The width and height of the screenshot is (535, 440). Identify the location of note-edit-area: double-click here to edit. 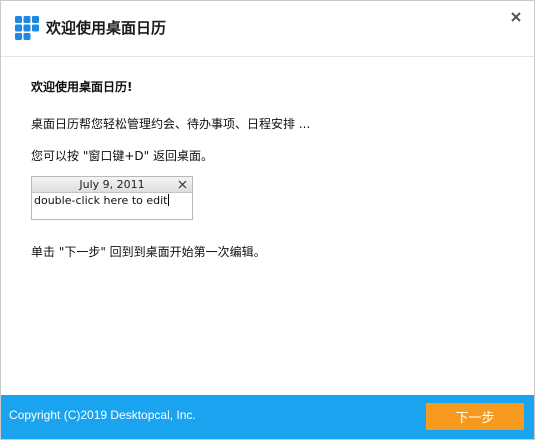
(102, 201).